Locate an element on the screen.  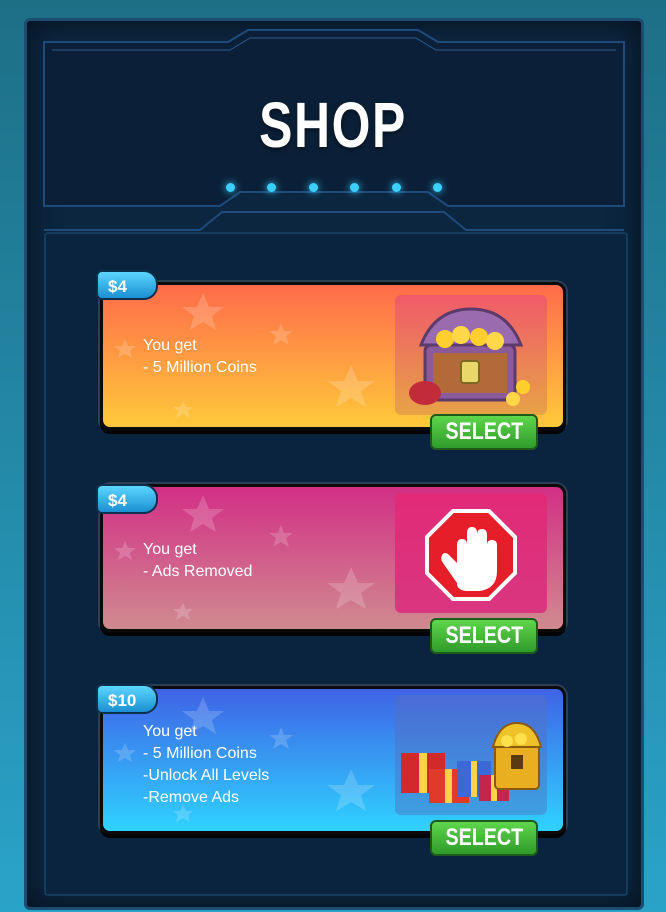
treasure-chest-icon is located at coordinates (471, 355).